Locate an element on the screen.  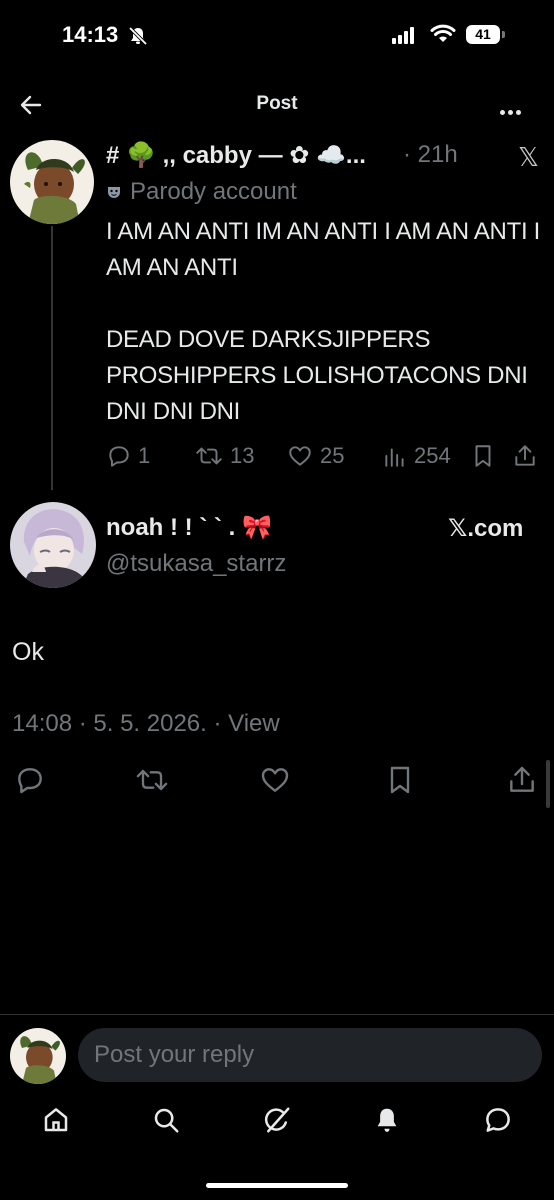
reply-input is located at coordinates (310, 1055).